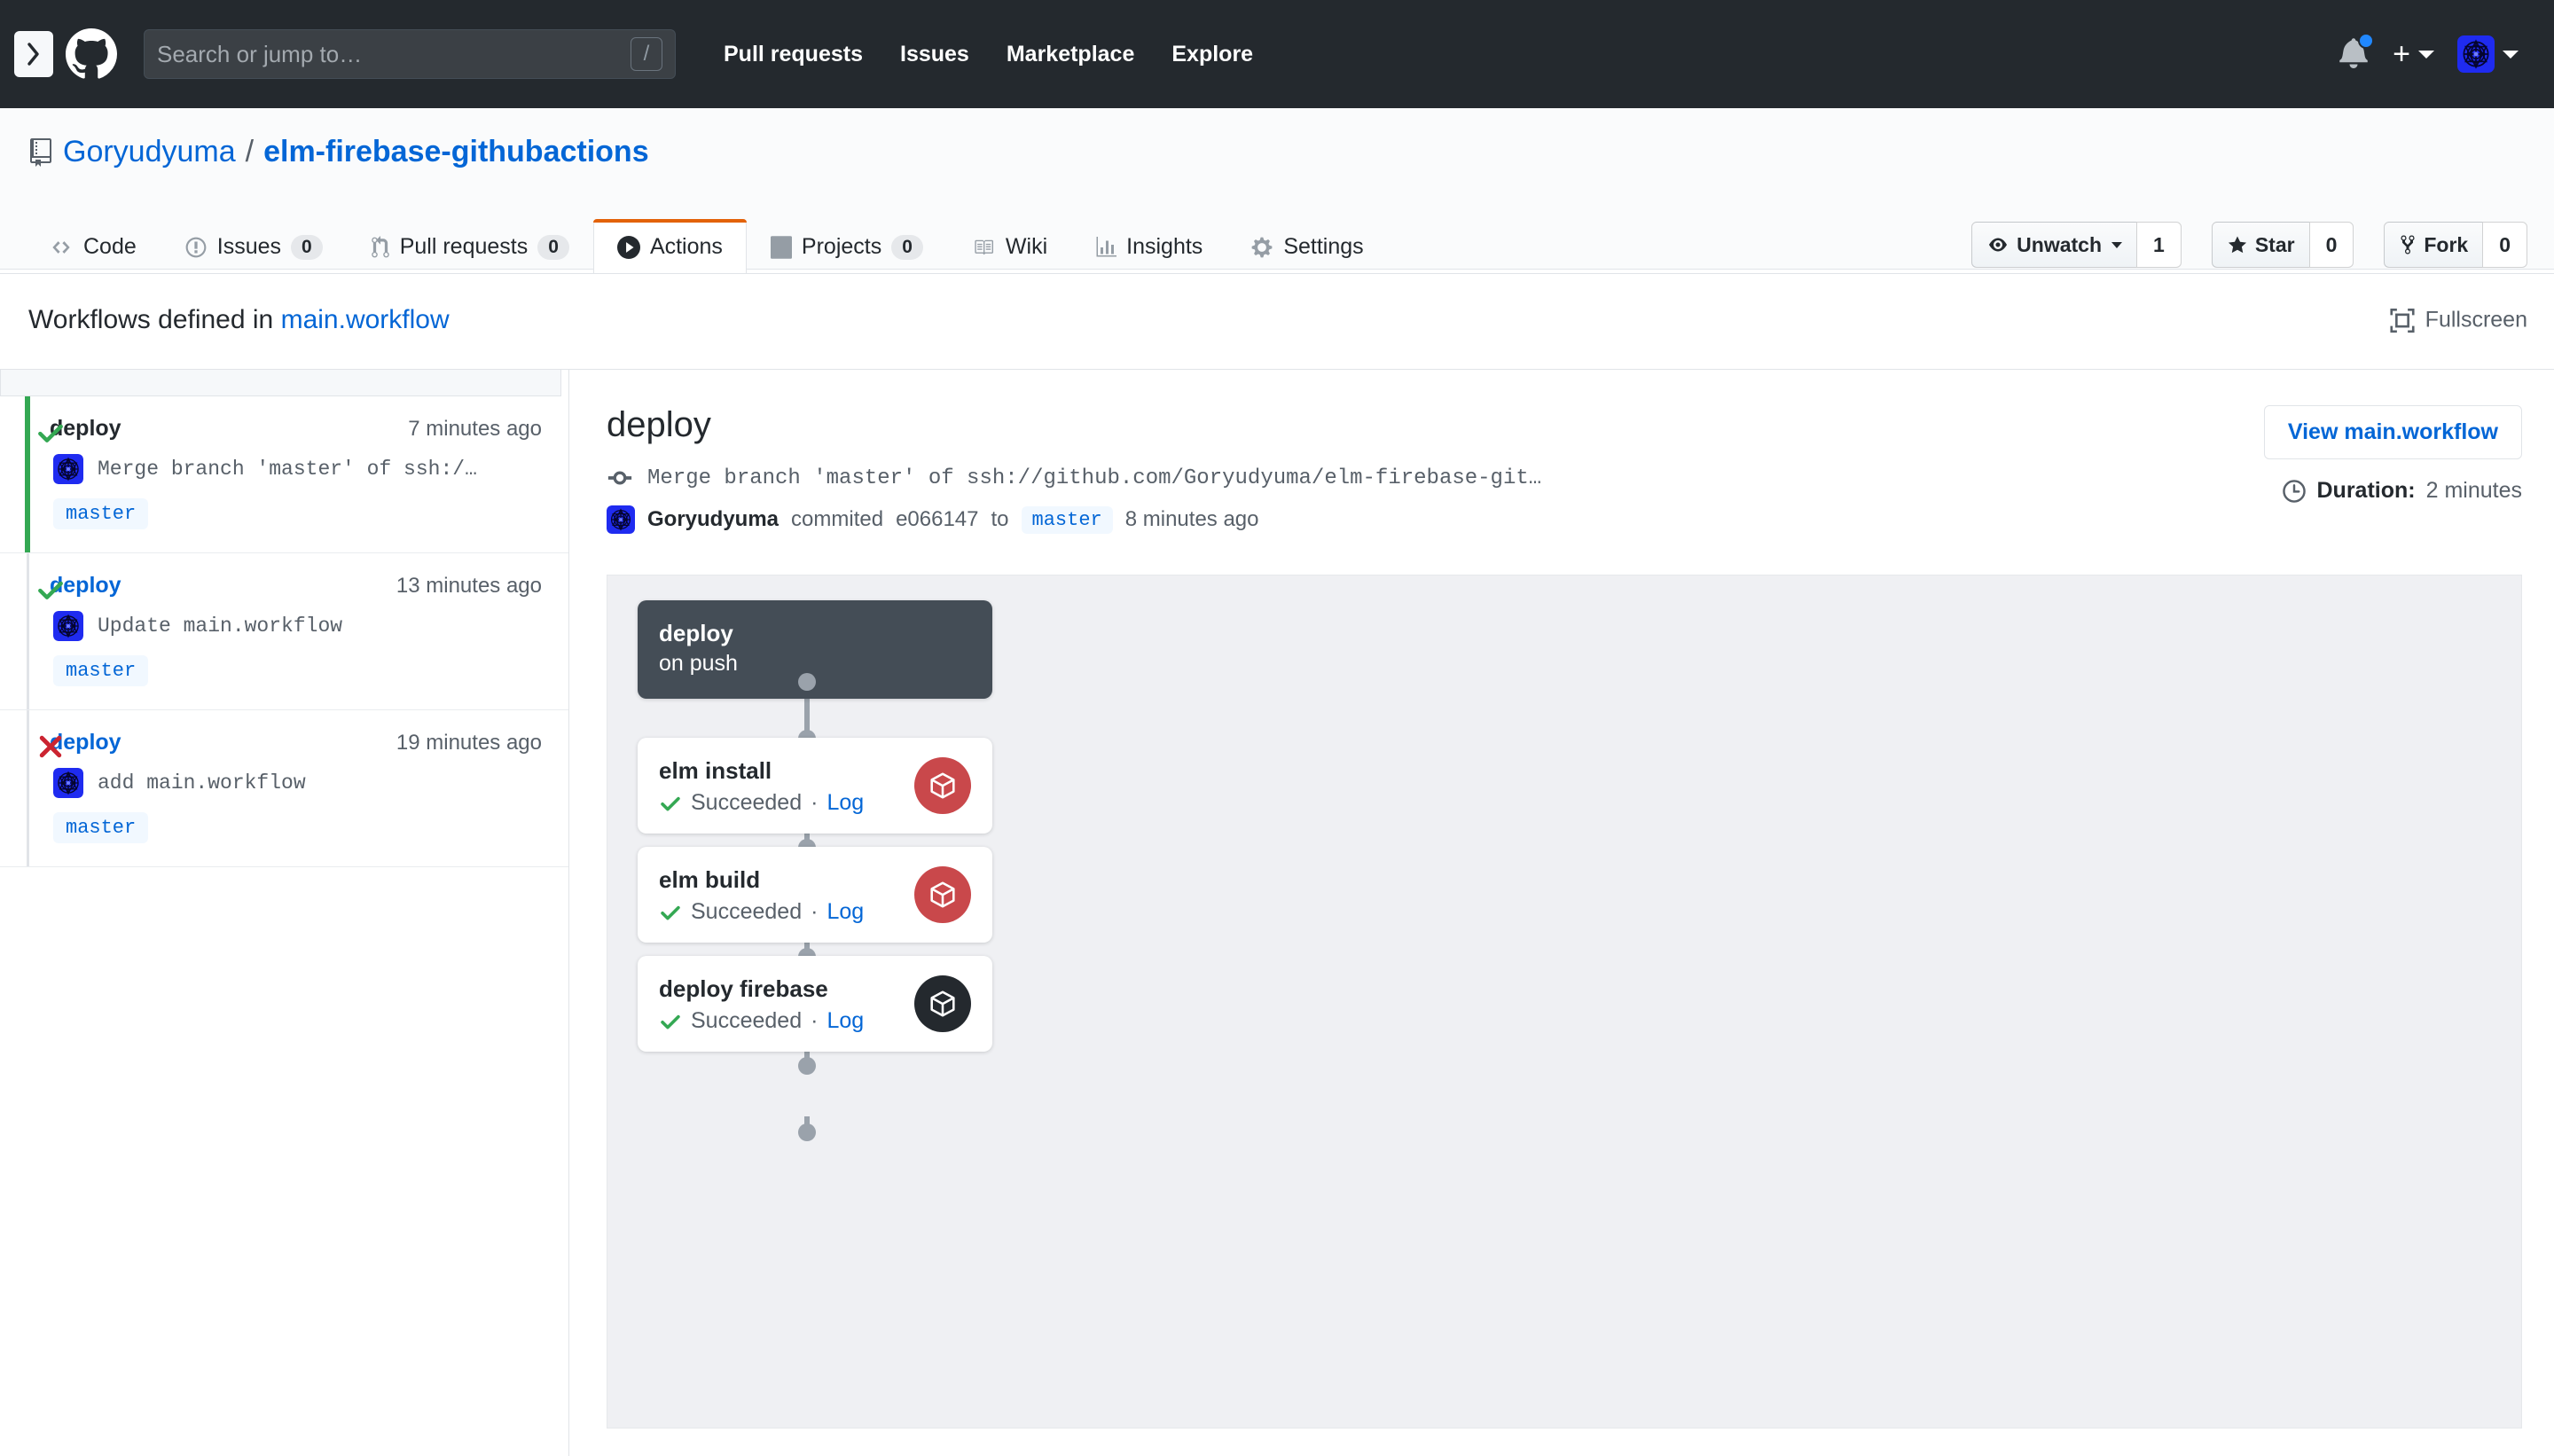  Describe the element at coordinates (2294, 491) in the screenshot. I see `clock-icon` at that location.